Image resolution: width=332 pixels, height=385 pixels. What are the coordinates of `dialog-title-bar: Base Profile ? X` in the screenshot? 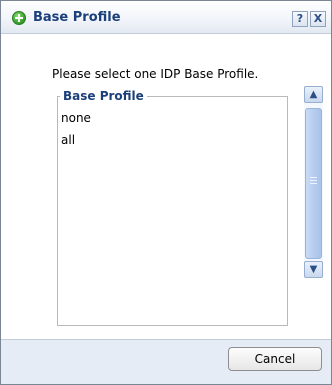 It's located at (166, 17).